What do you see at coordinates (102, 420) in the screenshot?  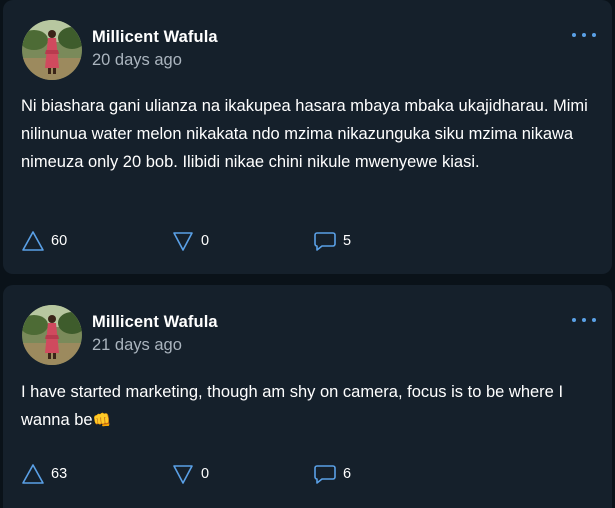 I see `fist-bump-emoji: 👊` at bounding box center [102, 420].